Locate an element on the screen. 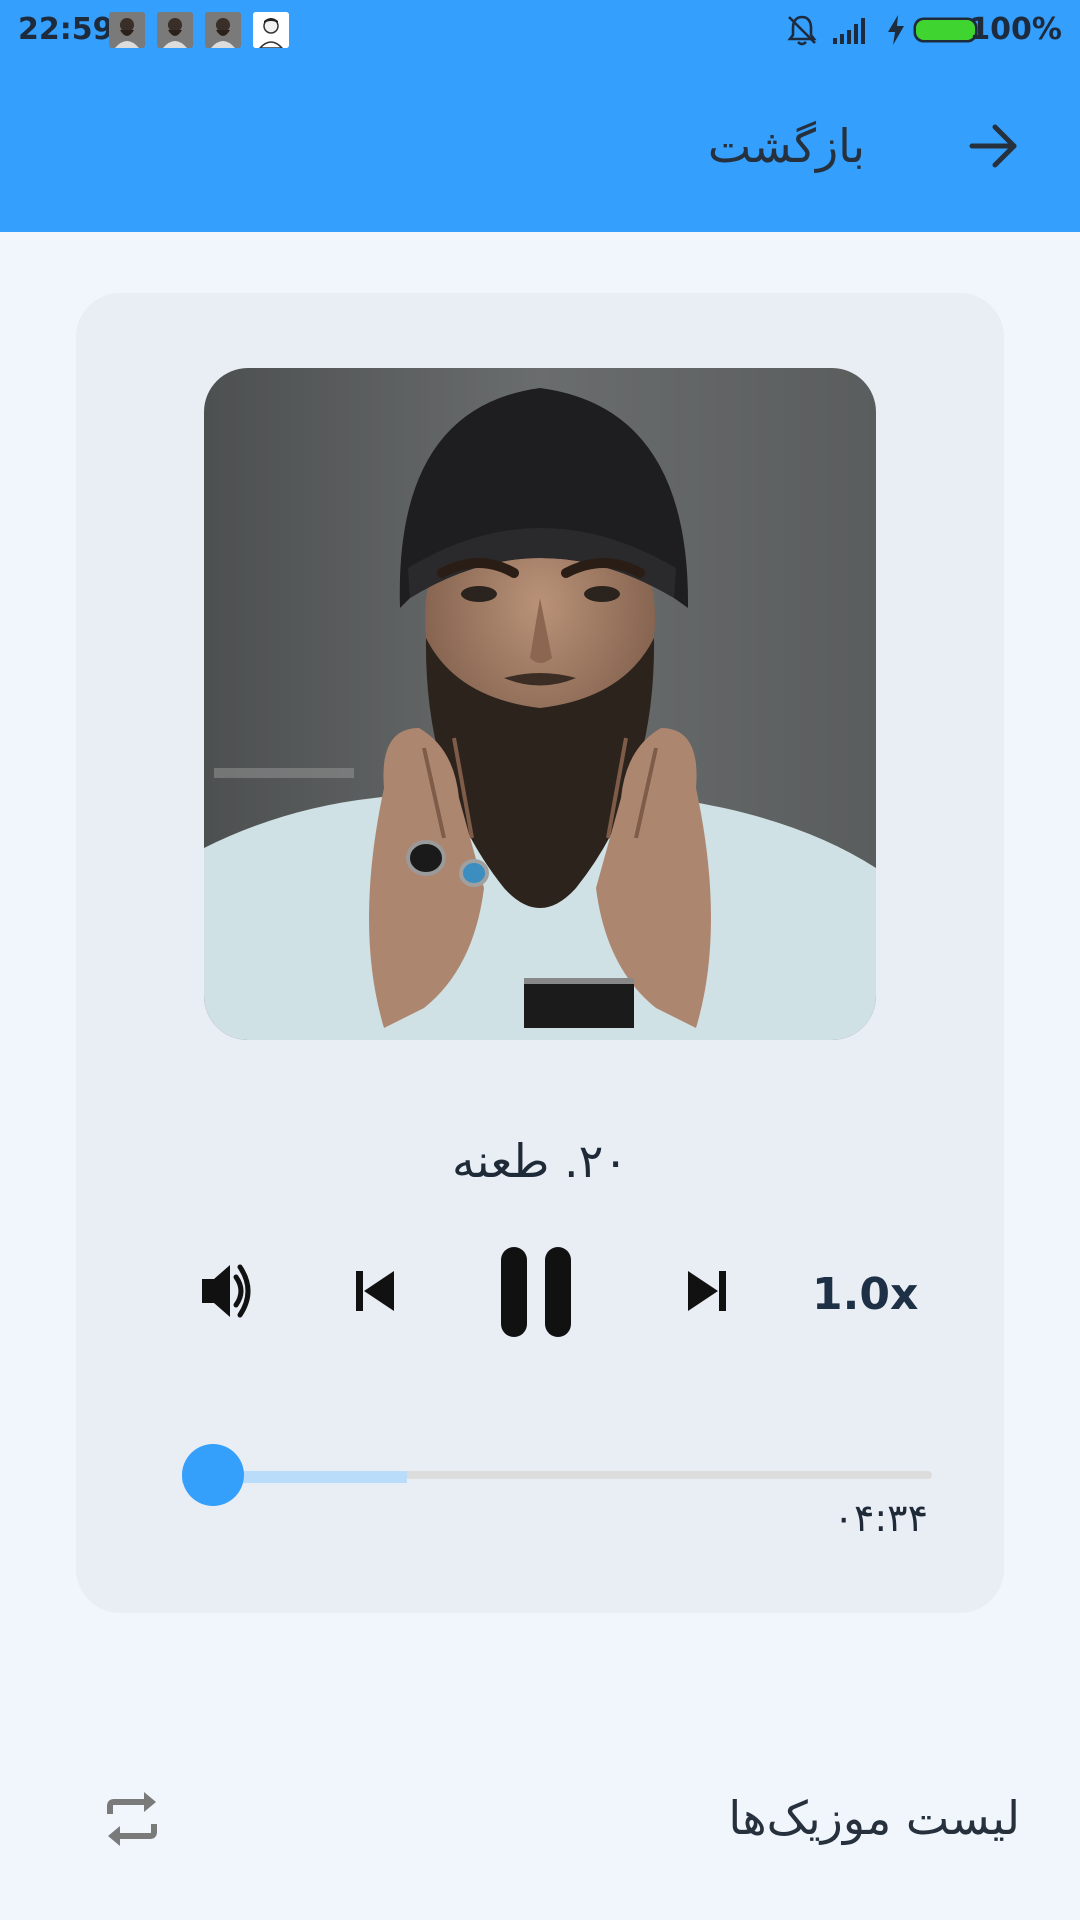 The width and height of the screenshot is (1080, 1920). app-bar: بازگشت is located at coordinates (540, 146).